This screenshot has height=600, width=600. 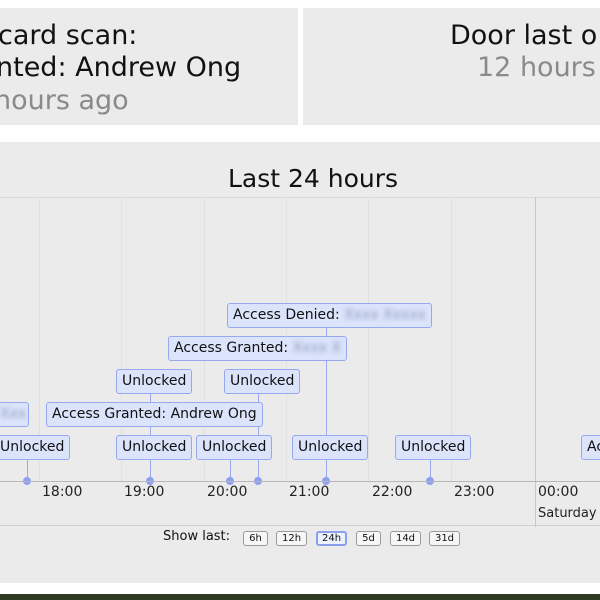 I want to click on grid-line-day-boundary, so click(x=535, y=362).